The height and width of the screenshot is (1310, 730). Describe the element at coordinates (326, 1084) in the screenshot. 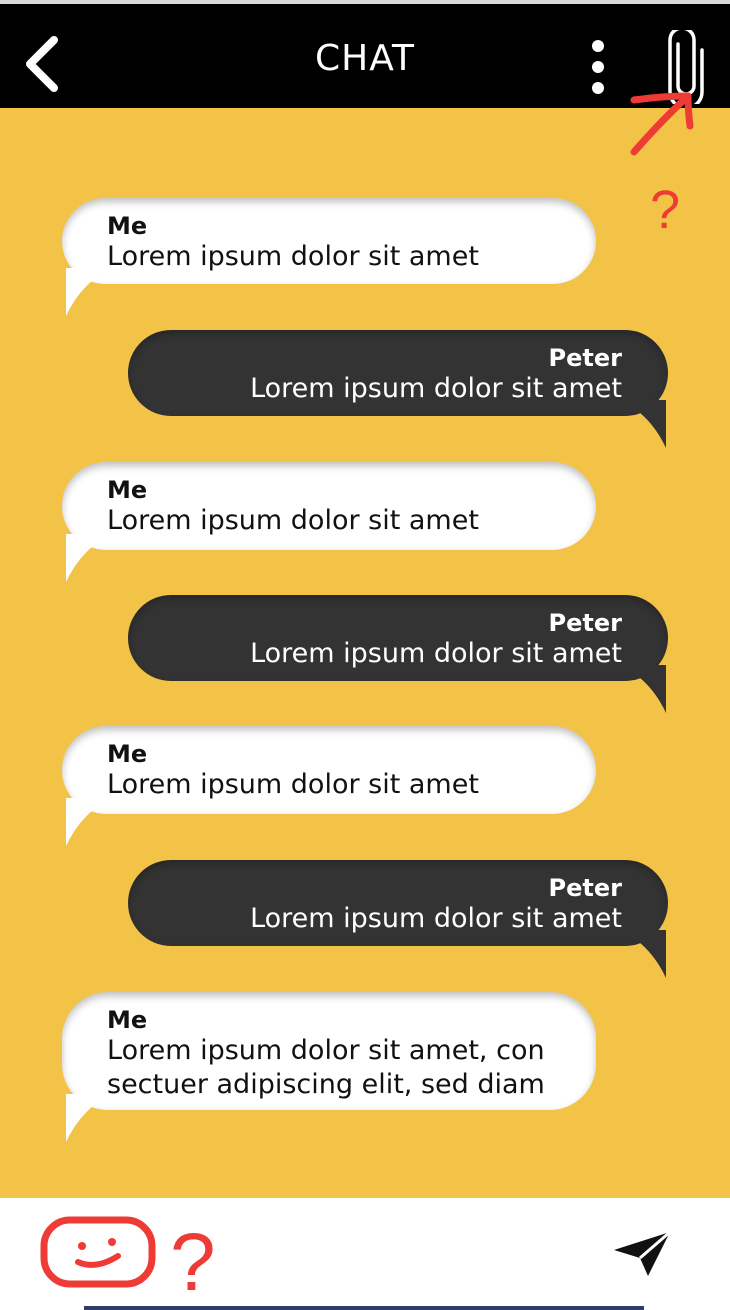

I see `message-text-line: sectuer adipiscing elit, sed diam` at that location.